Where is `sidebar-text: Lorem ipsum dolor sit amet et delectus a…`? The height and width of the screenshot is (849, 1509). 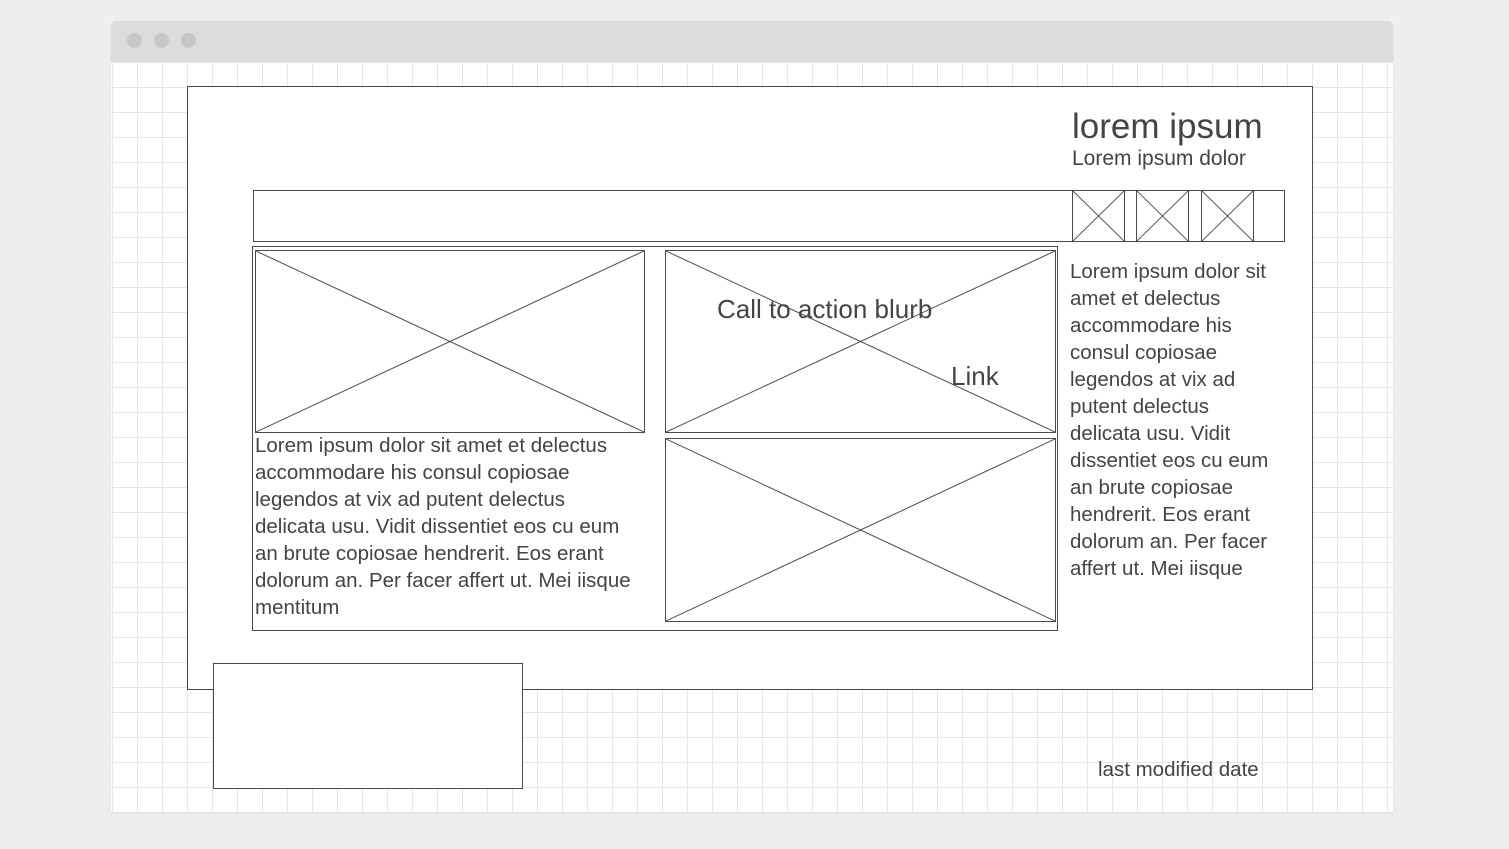 sidebar-text: Lorem ipsum dolor sit amet et delectus a… is located at coordinates (1169, 420).